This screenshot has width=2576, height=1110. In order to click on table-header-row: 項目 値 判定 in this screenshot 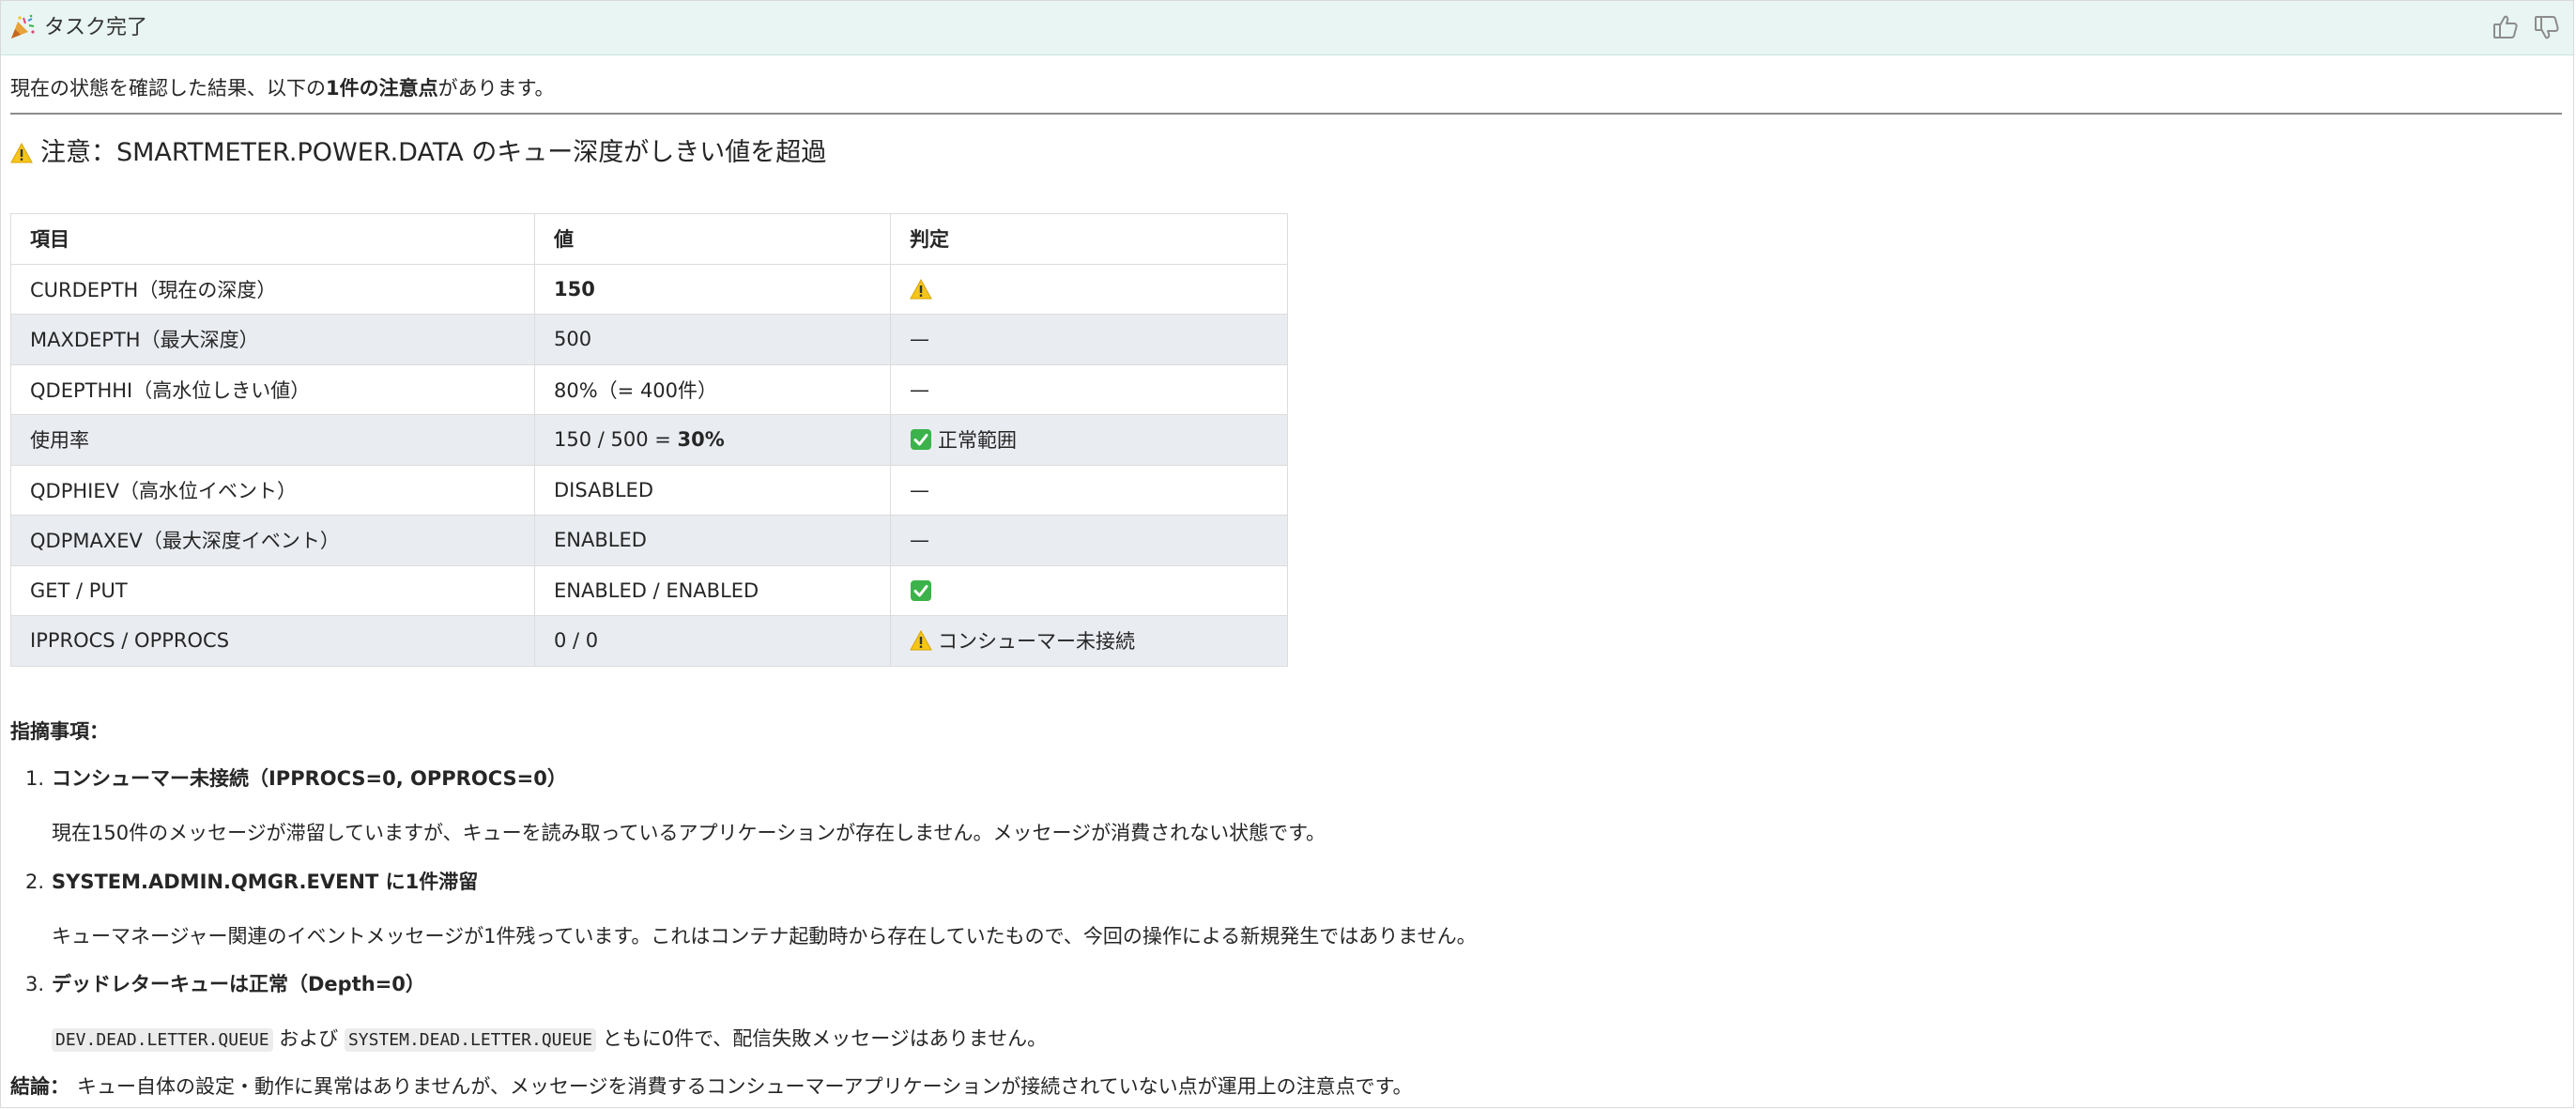, I will do `click(649, 239)`.